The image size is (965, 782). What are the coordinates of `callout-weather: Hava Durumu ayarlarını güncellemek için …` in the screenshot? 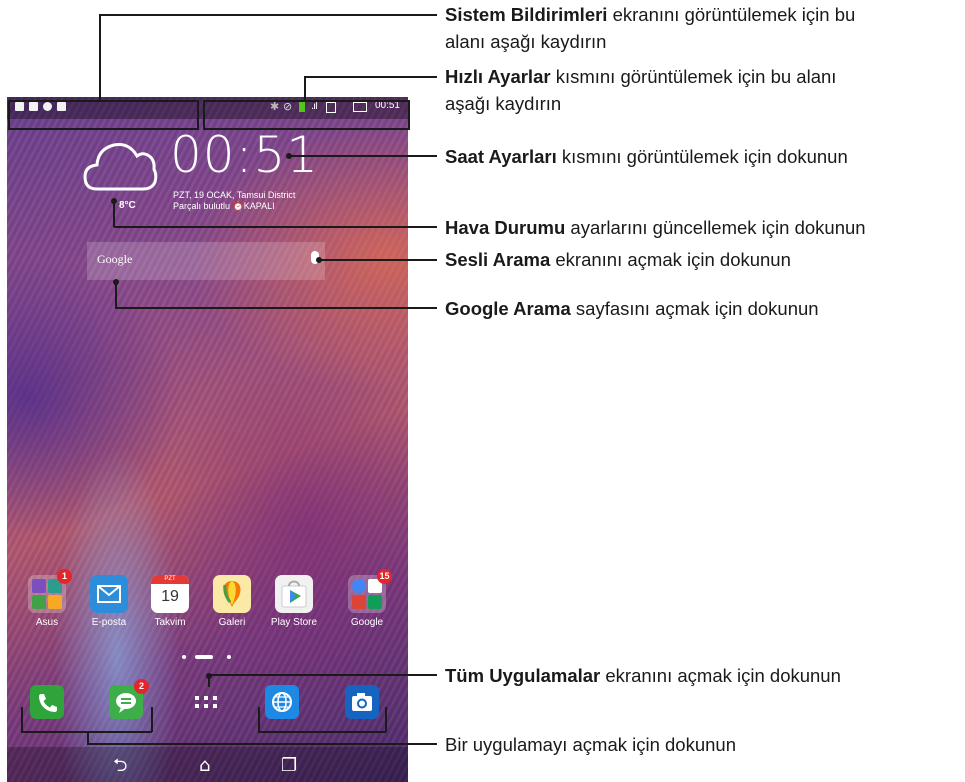 It's located at (655, 227).